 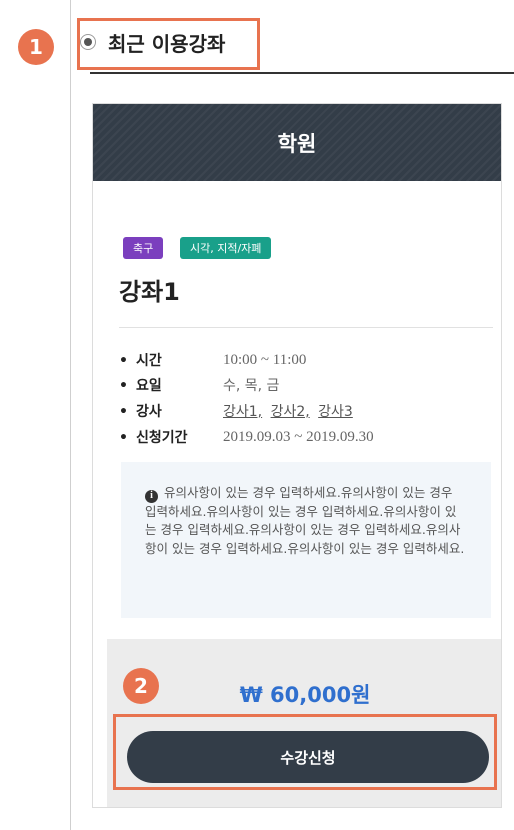 I want to click on info-value: 10:00 ~ 11:00, so click(x=265, y=359).